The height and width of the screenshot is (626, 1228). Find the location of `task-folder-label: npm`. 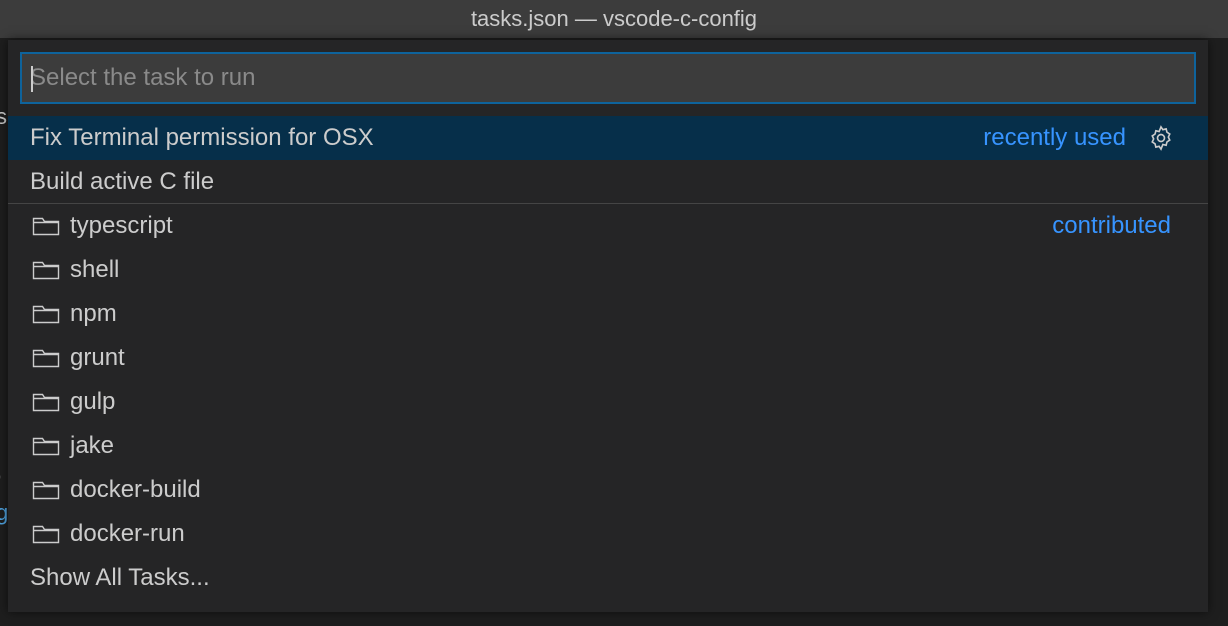

task-folder-label: npm is located at coordinates (93, 313).